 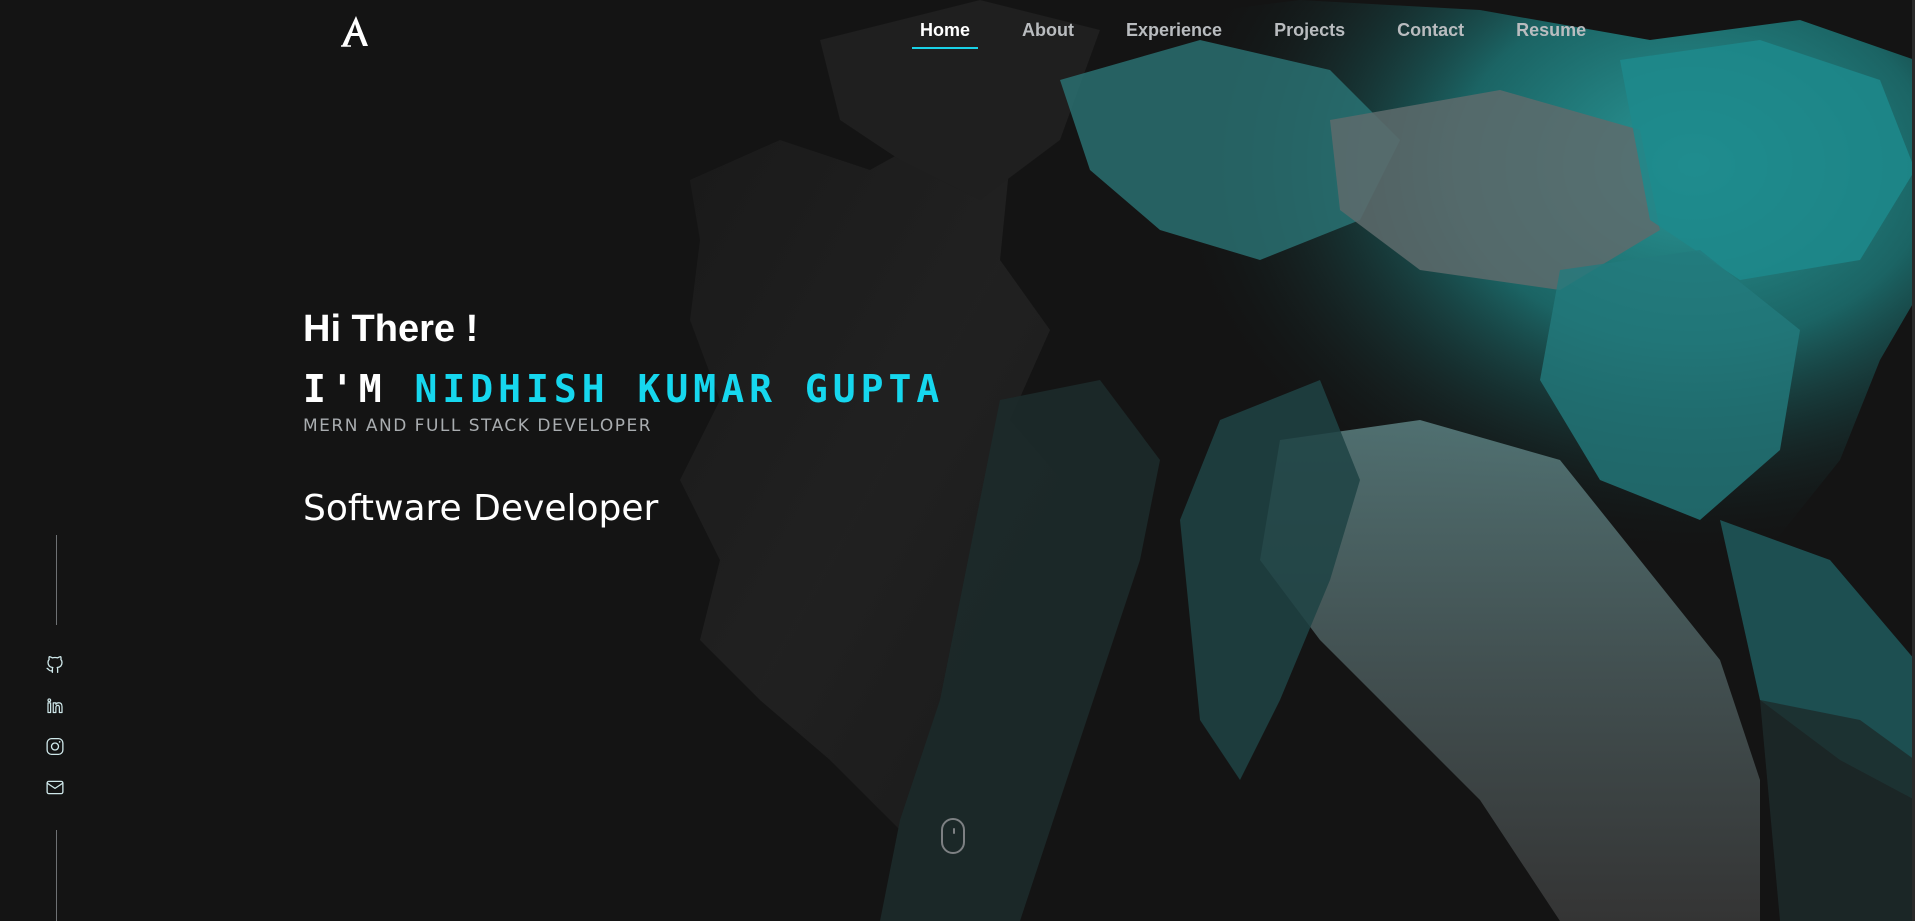 What do you see at coordinates (56, 875) in the screenshot?
I see `social-divider-bottom` at bounding box center [56, 875].